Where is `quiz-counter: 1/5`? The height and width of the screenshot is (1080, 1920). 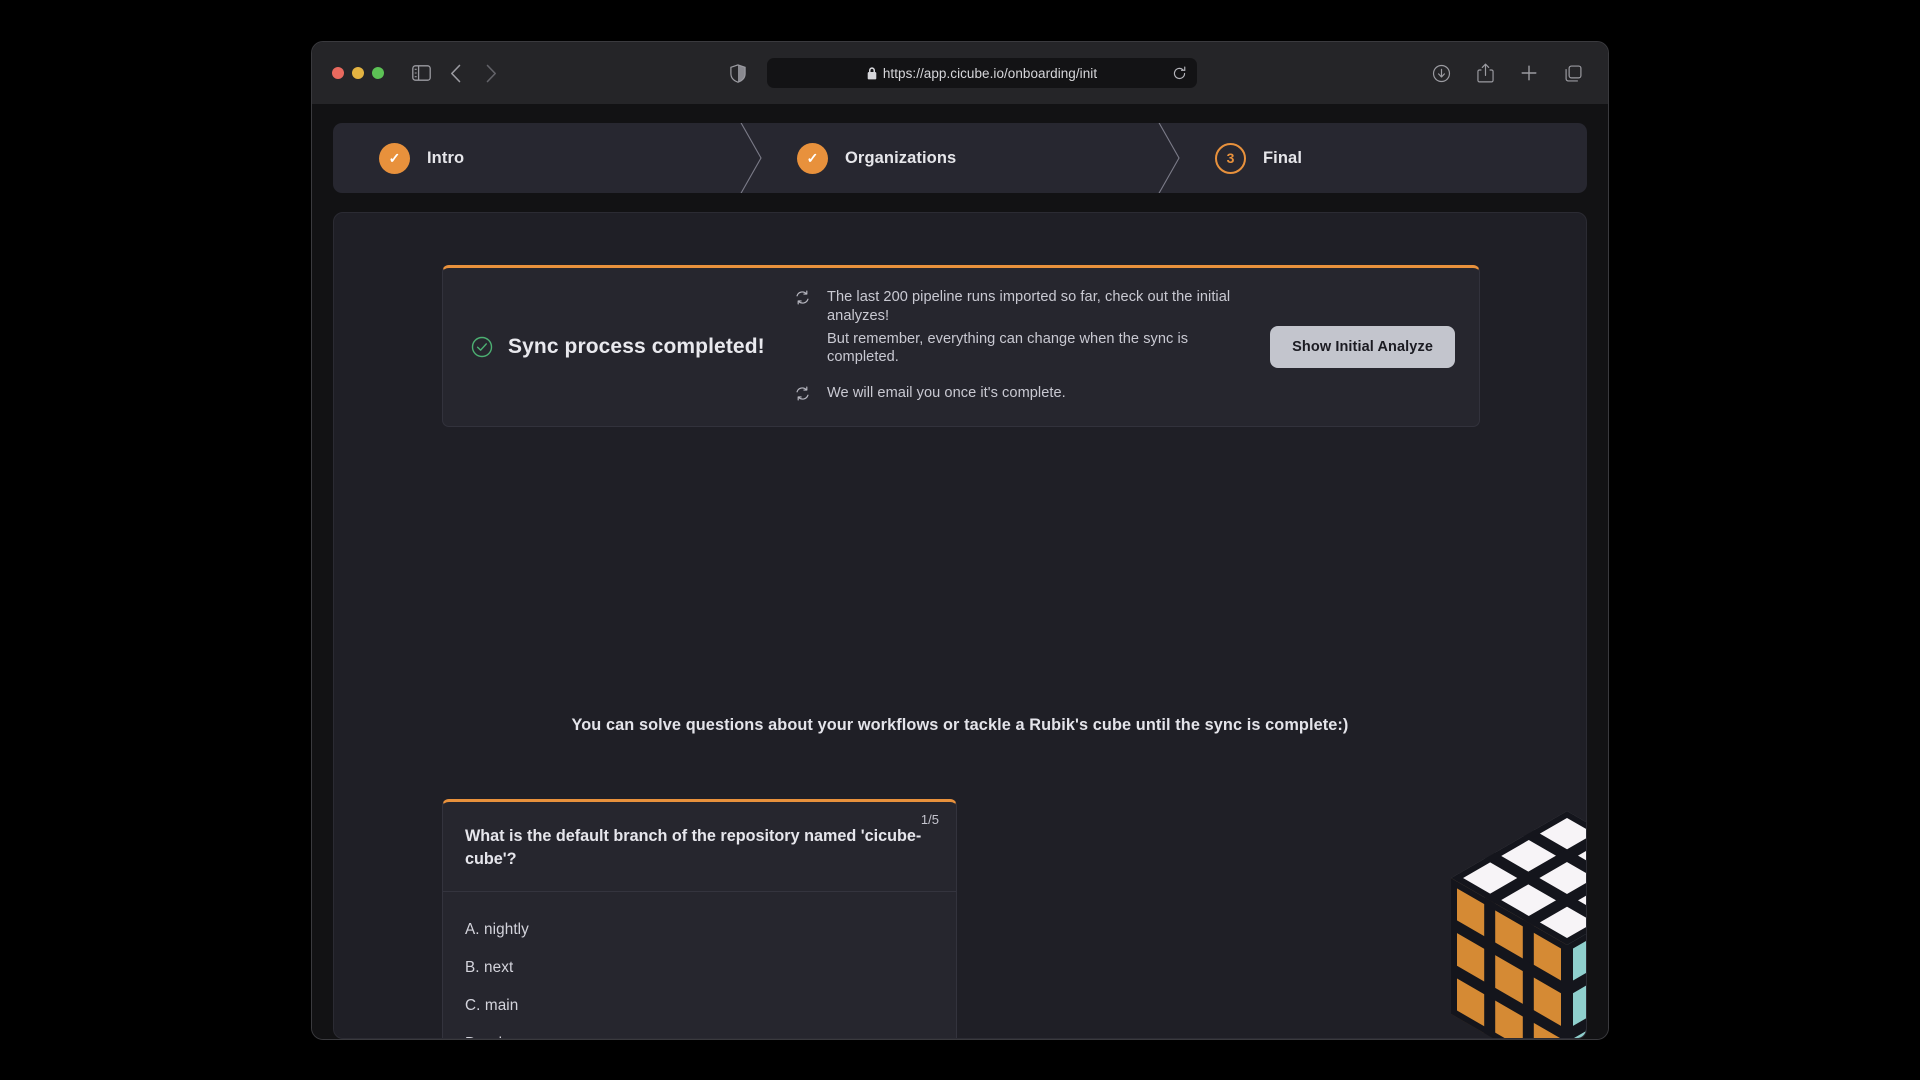
quiz-counter: 1/5 is located at coordinates (929, 819).